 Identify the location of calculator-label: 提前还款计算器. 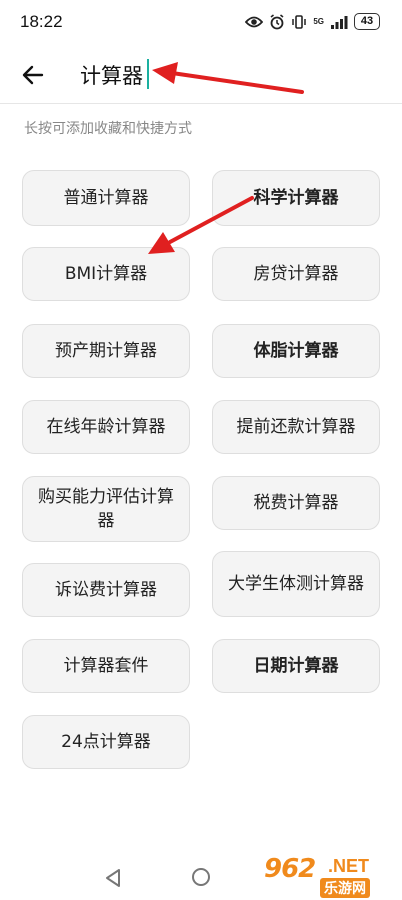
(296, 427).